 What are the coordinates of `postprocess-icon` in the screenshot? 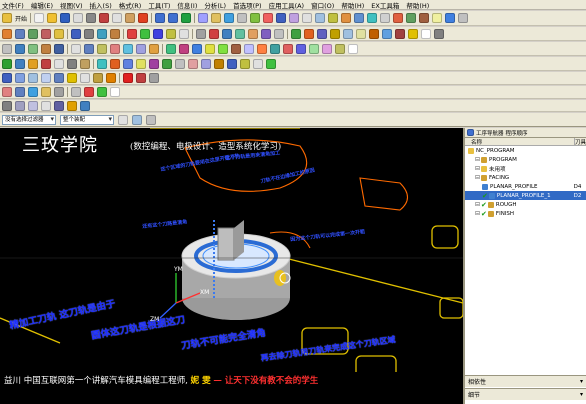 It's located at (171, 33).